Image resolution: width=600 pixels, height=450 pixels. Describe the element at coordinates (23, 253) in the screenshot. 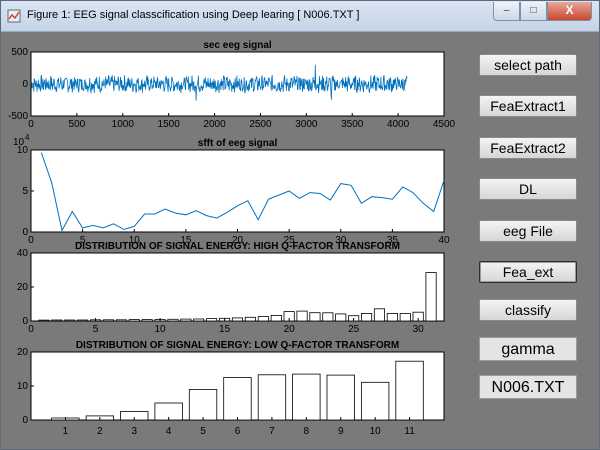

I see `chart-3-ytick-label: 40` at that location.